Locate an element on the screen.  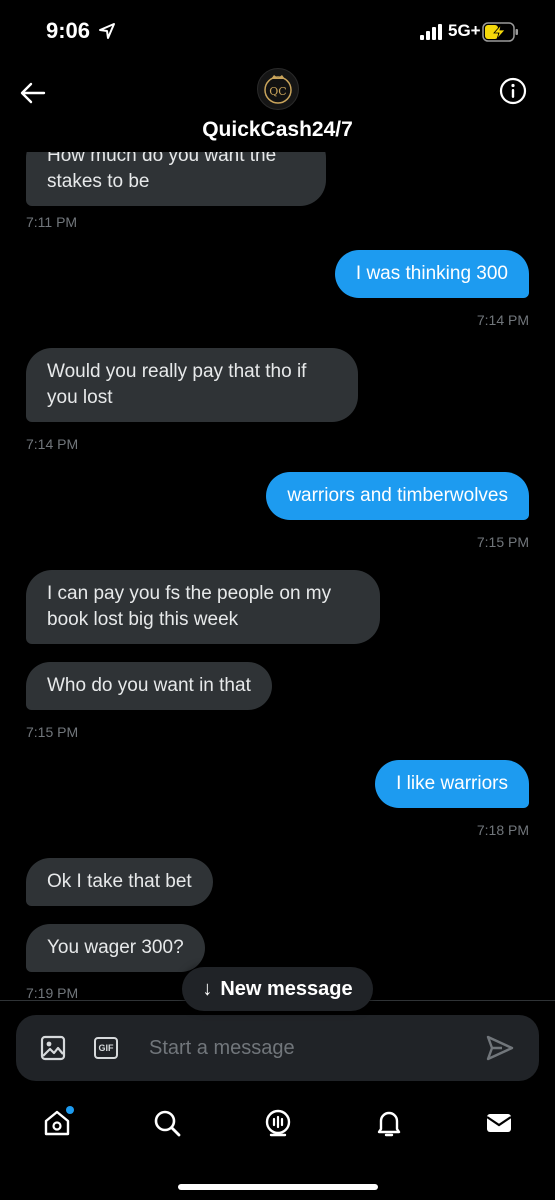
image-icon is located at coordinates (53, 1048).